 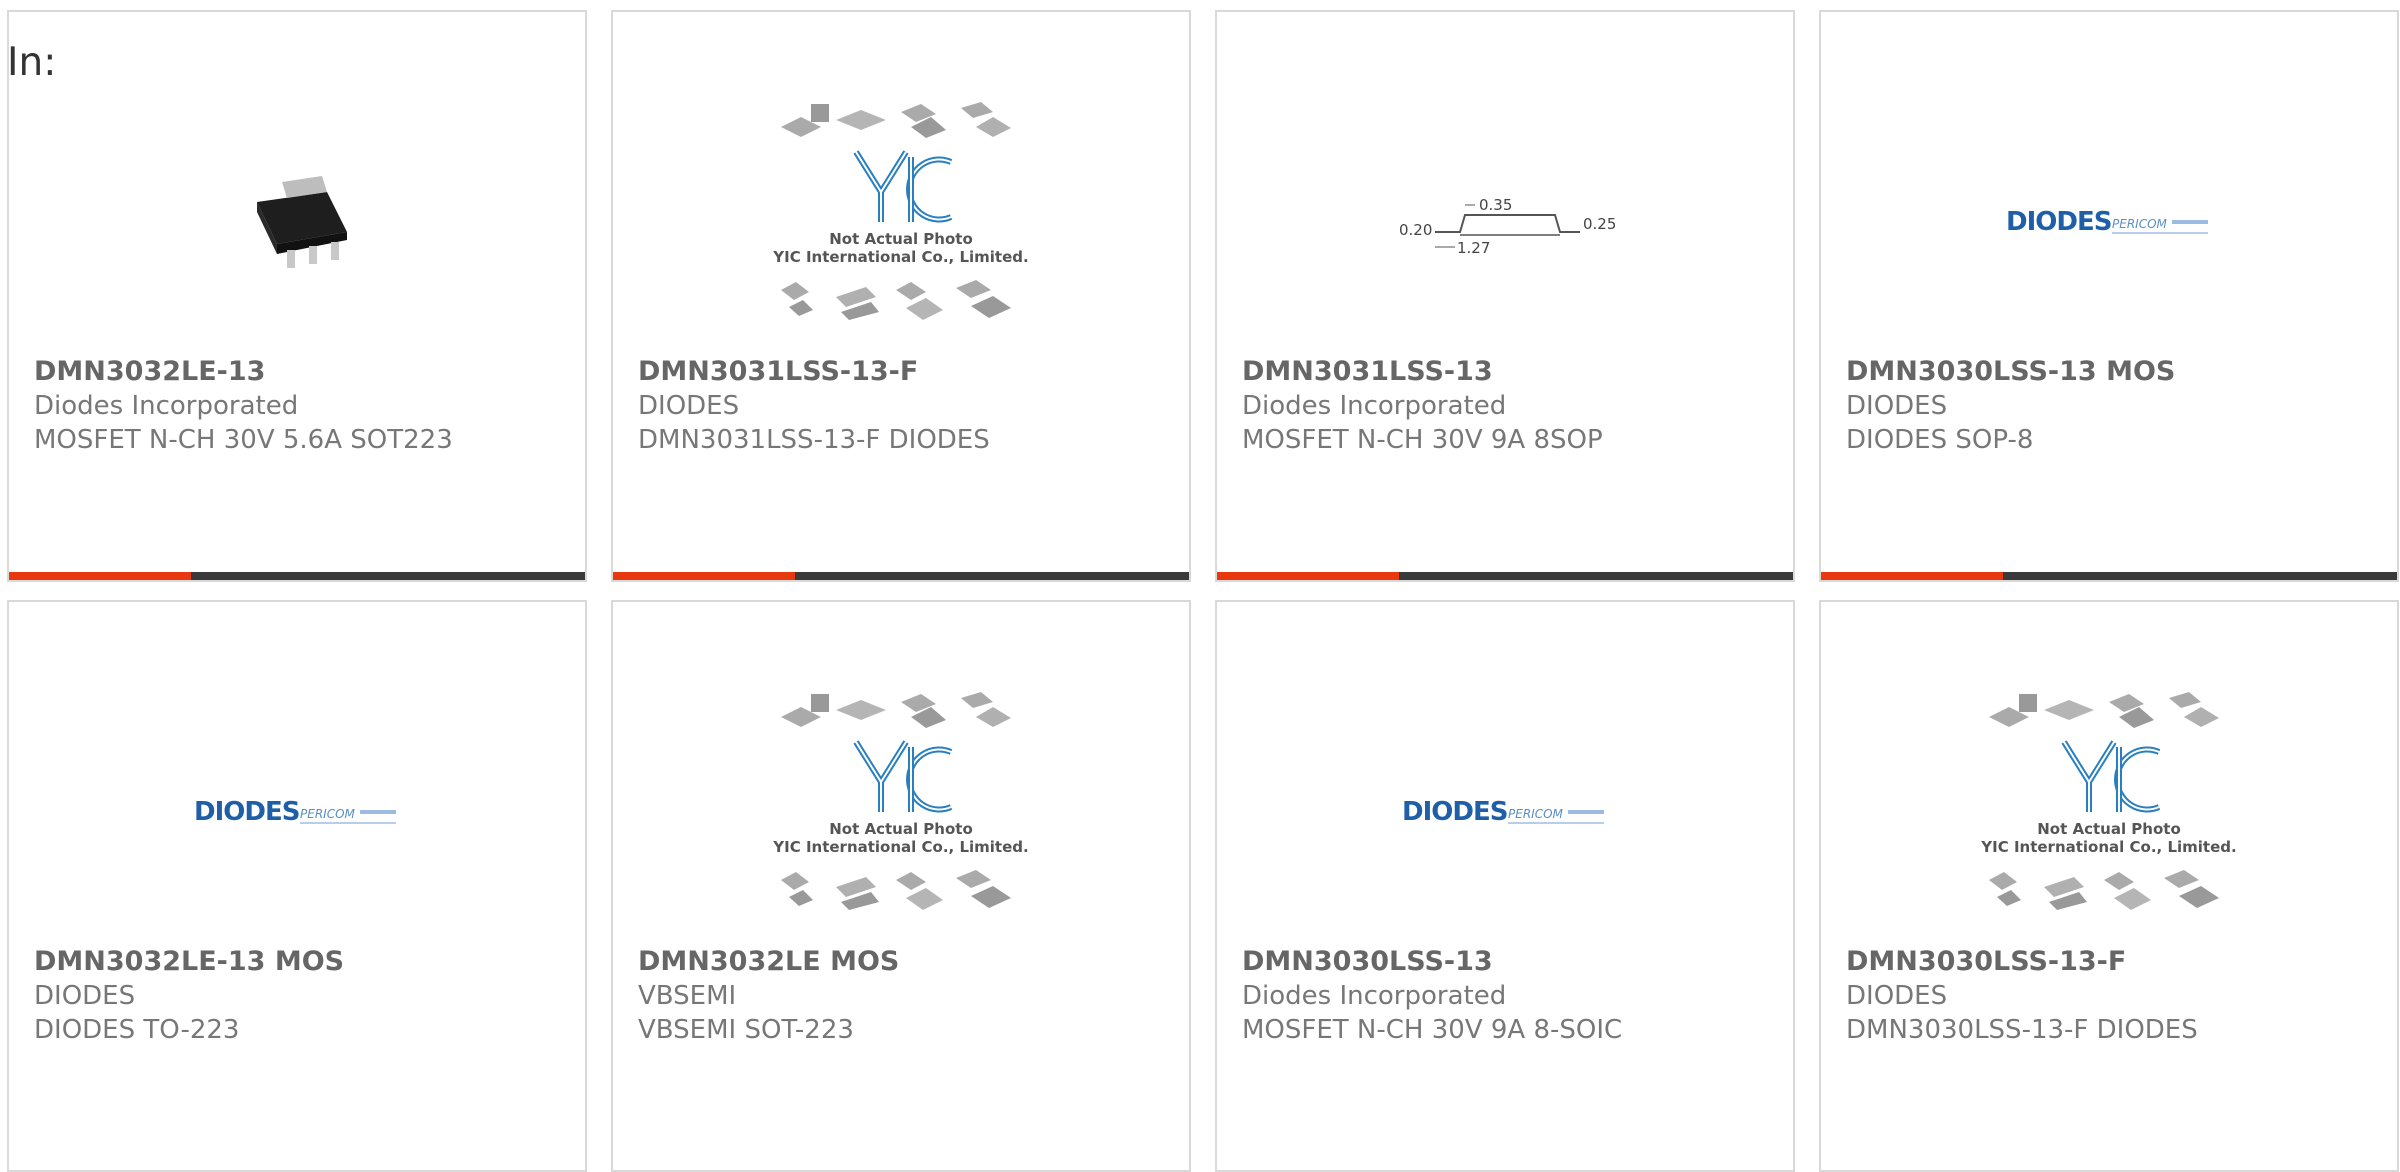 I want to click on product-image: 0.35 0.20 0.25 1.27, so click(x=1505, y=222).